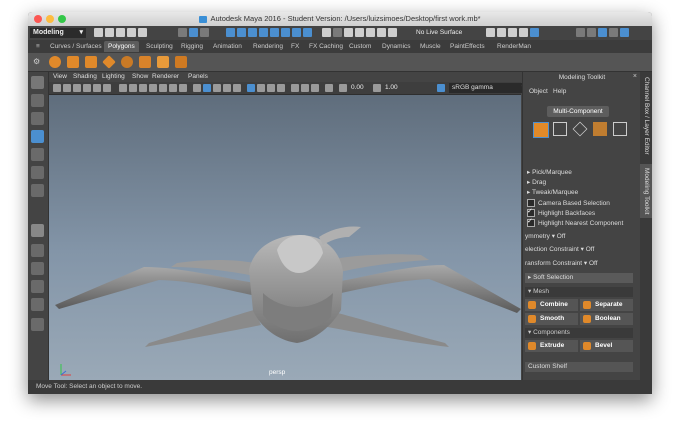 The image size is (680, 432). I want to click on zoom-window-button, so click(62, 19).